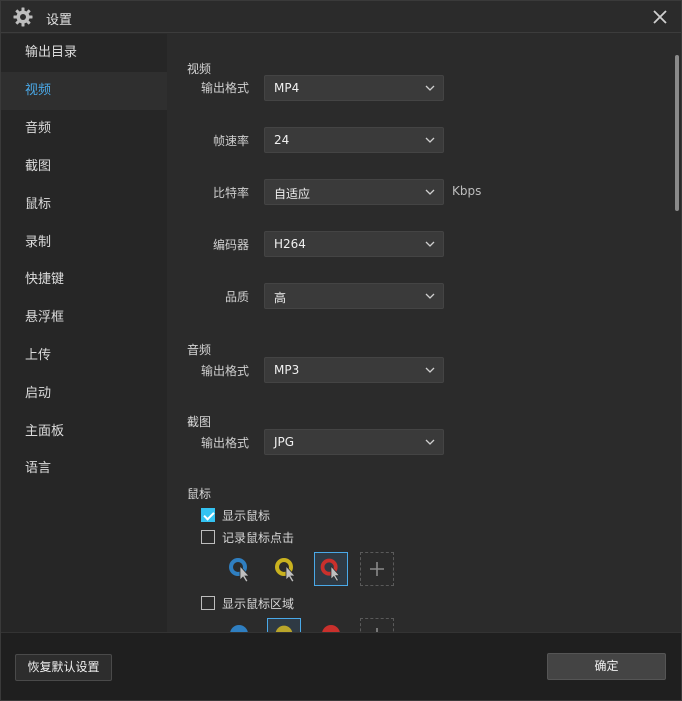 This screenshot has height=701, width=682. I want to click on fps-label: 帧速率, so click(230, 141).